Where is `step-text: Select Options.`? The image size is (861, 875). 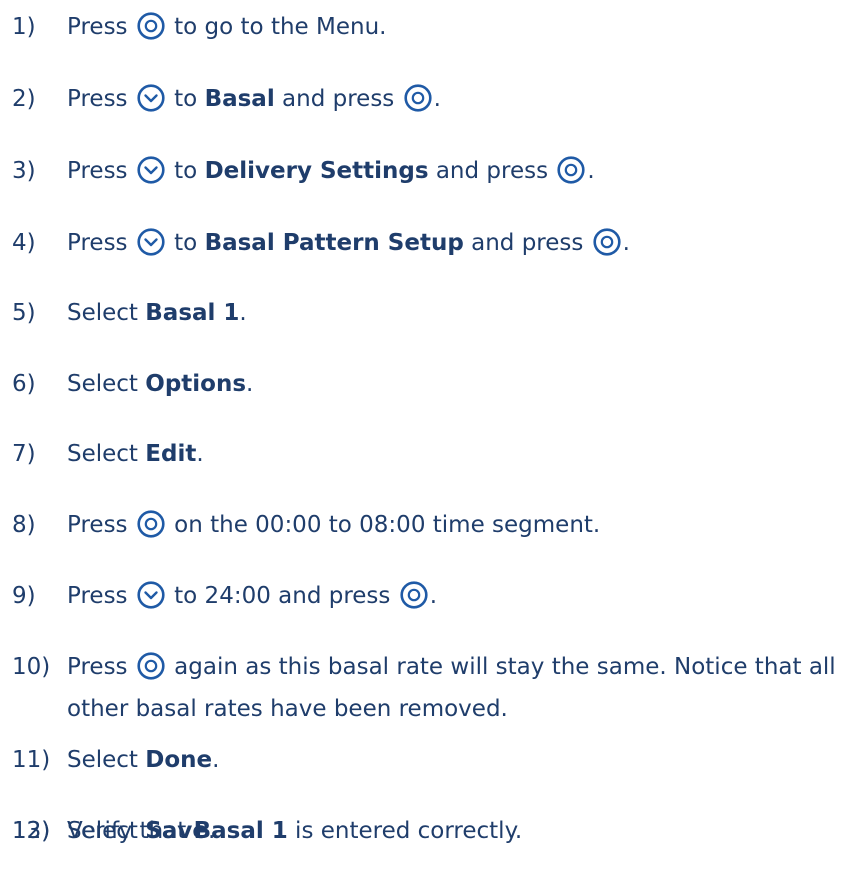 step-text: Select Options. is located at coordinates (160, 384).